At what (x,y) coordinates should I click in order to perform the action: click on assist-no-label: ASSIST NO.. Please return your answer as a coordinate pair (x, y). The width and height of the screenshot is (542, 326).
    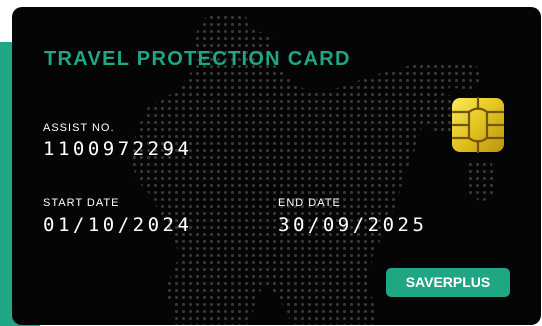
    Looking at the image, I should click on (79, 128).